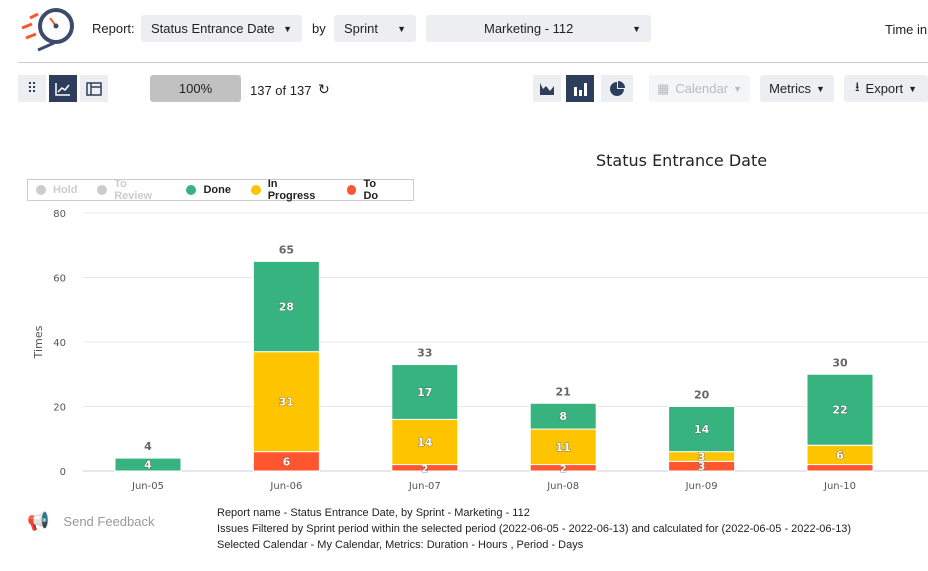 This screenshot has width=928, height=571. Describe the element at coordinates (59, 408) in the screenshot. I see `y-tick-label: 20` at that location.